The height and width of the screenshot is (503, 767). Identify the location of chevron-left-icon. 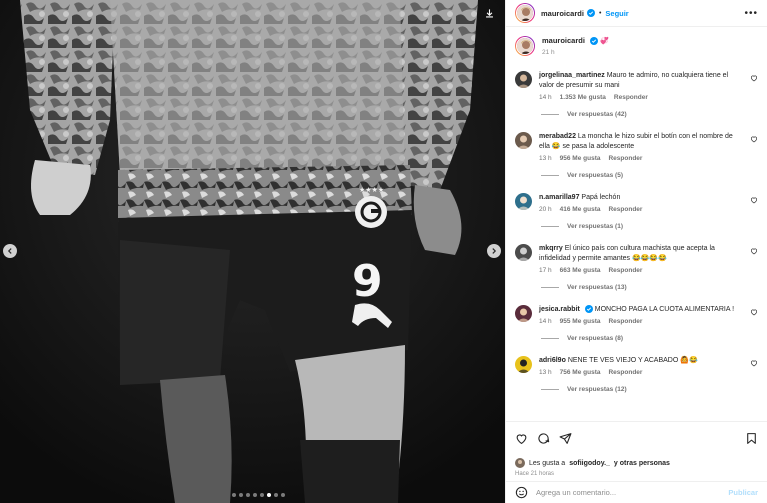
(10, 251).